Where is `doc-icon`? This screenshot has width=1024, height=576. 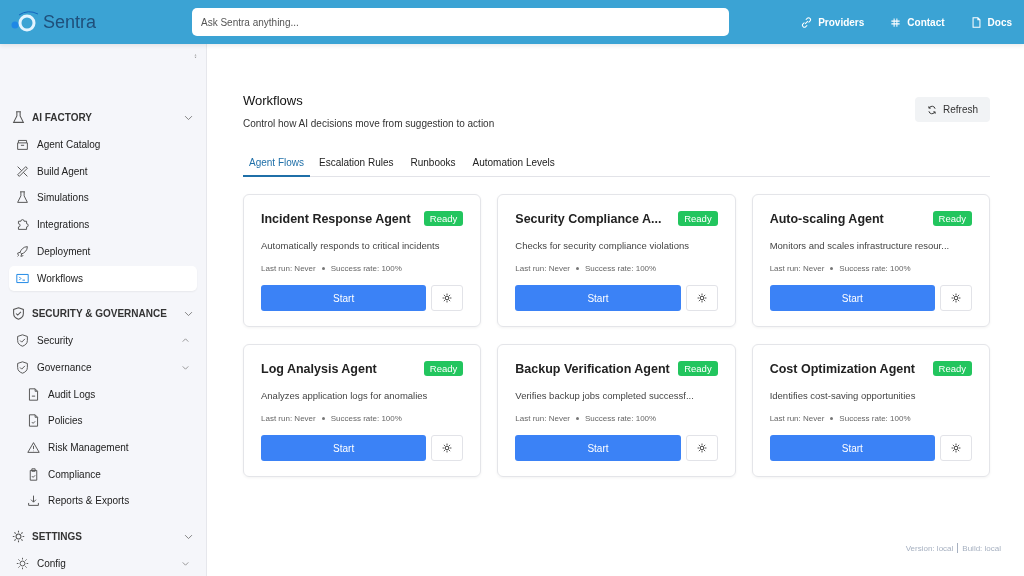
doc-icon is located at coordinates (33, 394).